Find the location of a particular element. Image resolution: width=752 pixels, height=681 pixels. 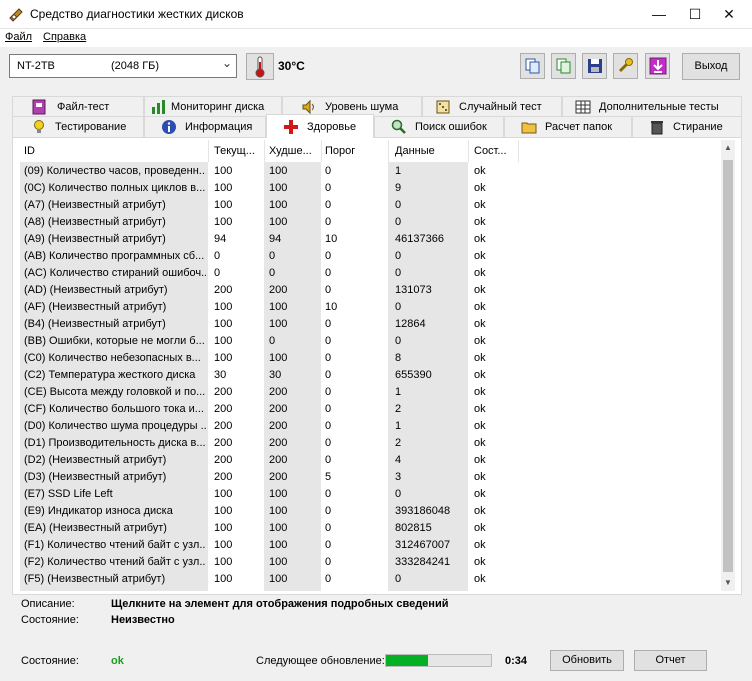

cell-current: 100 is located at coordinates (223, 205).